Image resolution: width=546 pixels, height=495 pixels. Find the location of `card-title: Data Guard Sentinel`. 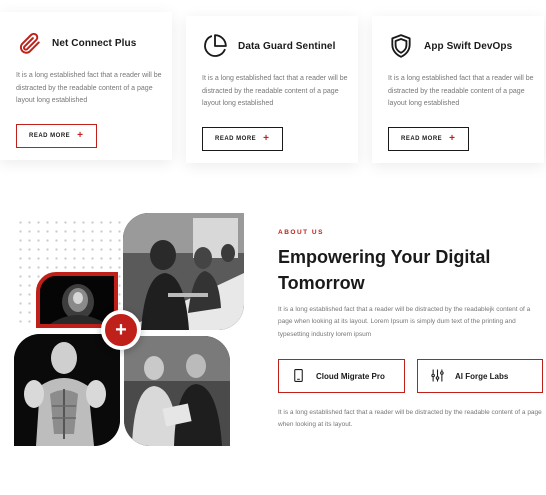

card-title: Data Guard Sentinel is located at coordinates (287, 46).